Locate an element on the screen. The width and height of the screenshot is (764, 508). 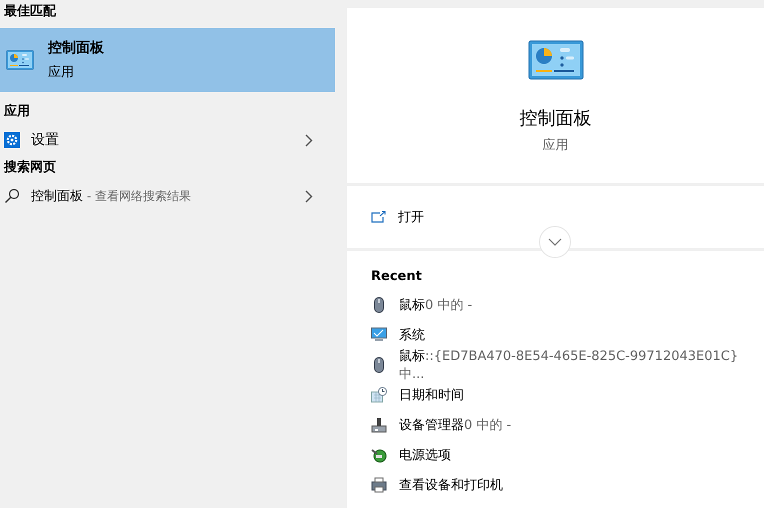
recent-item: 日期和时间 is located at coordinates (555, 395).